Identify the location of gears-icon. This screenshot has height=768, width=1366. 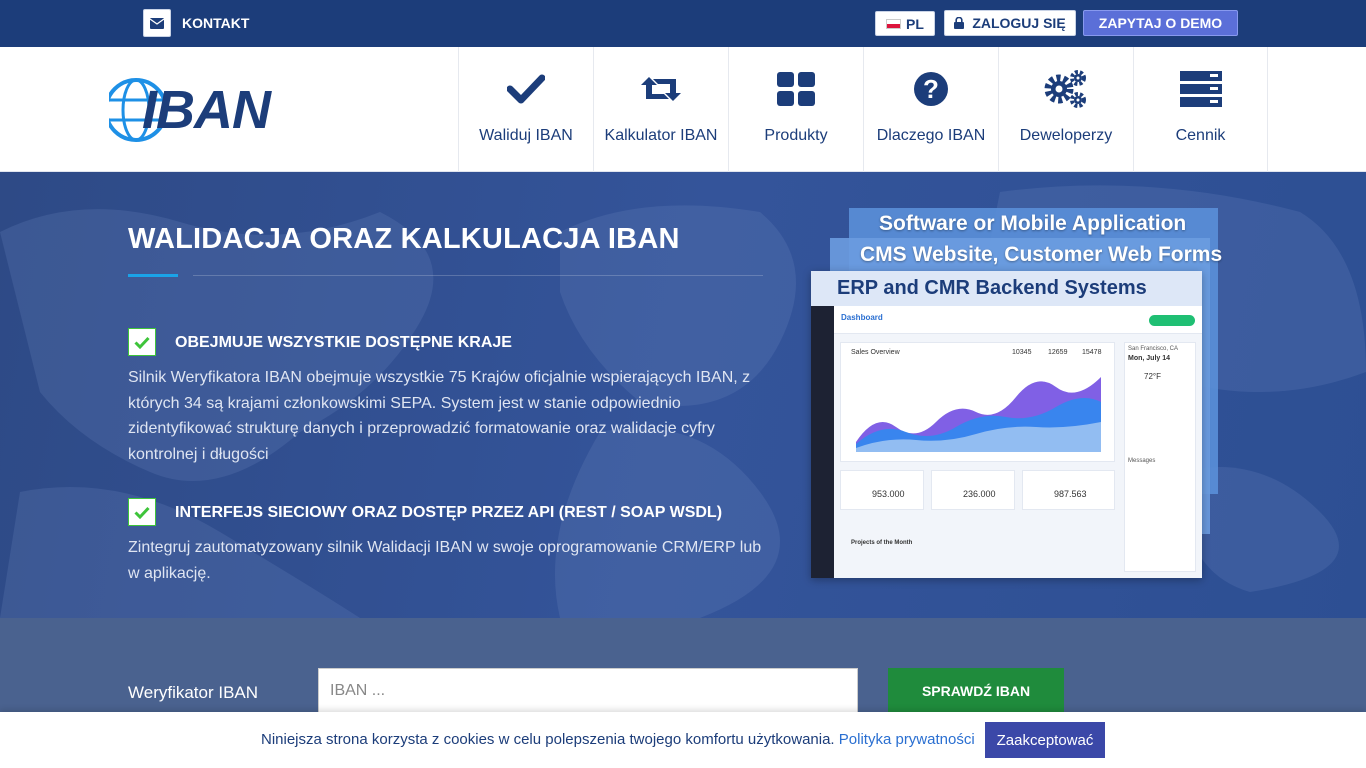
(1066, 89).